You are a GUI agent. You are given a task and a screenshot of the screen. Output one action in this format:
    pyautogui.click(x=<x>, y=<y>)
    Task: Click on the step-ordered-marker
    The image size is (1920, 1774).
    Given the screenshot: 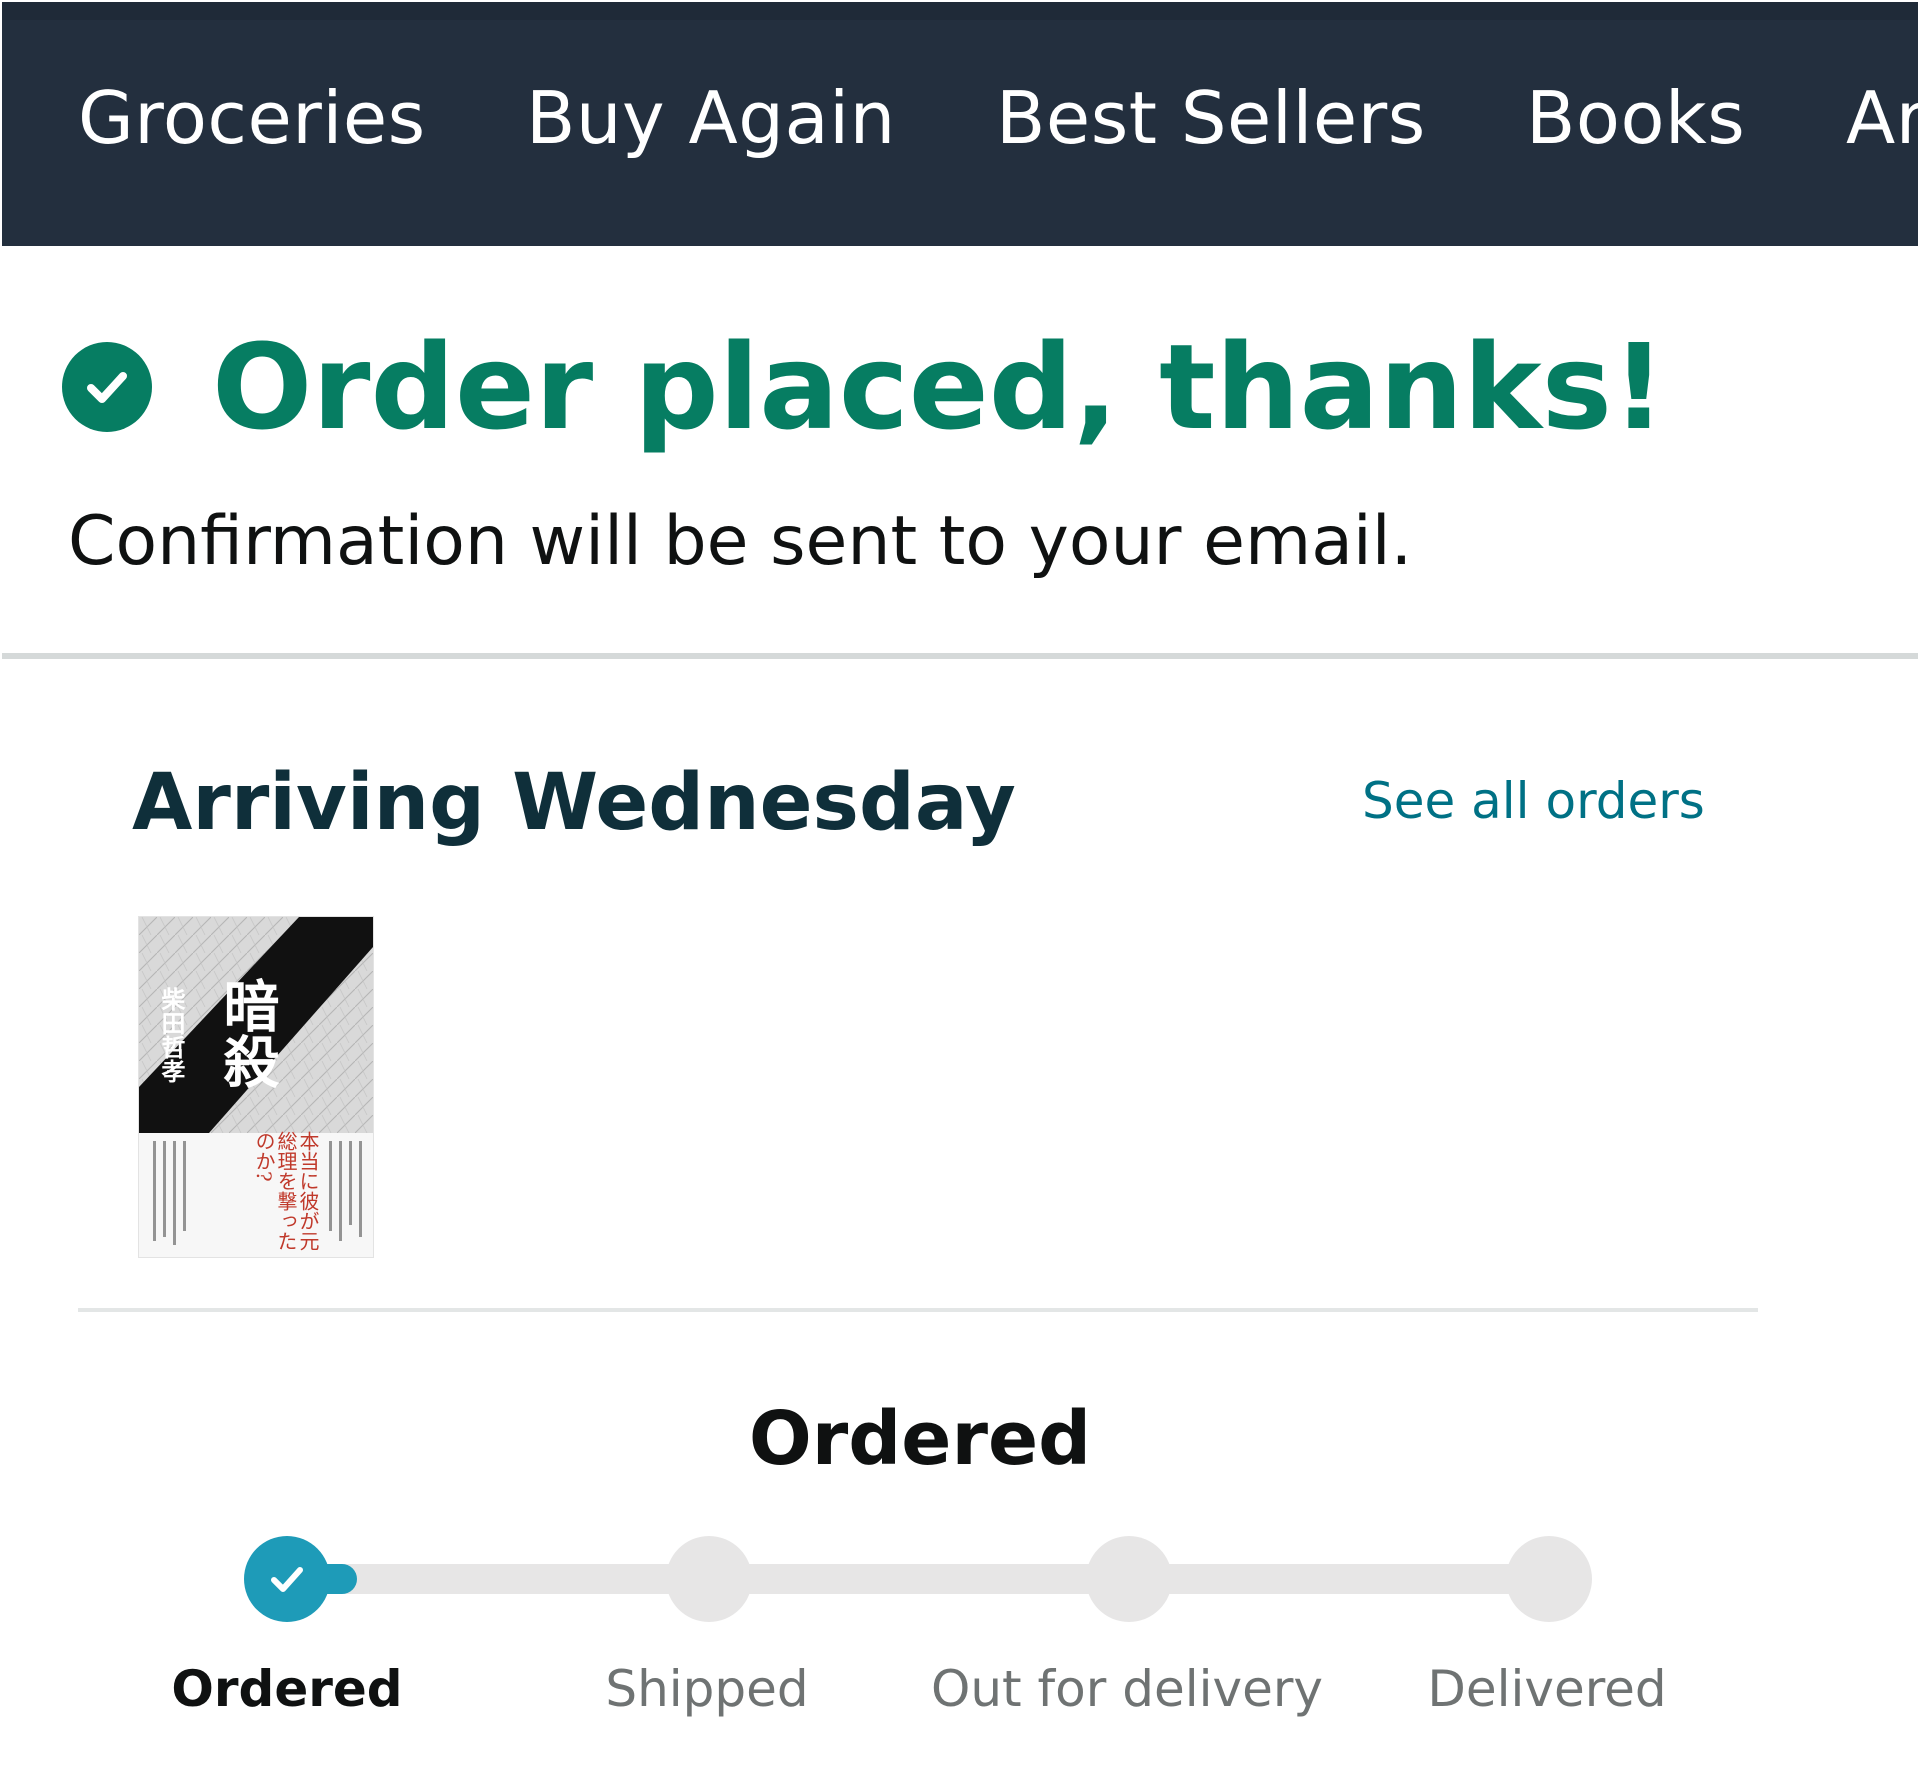 What is the action you would take?
    pyautogui.click(x=287, y=1579)
    